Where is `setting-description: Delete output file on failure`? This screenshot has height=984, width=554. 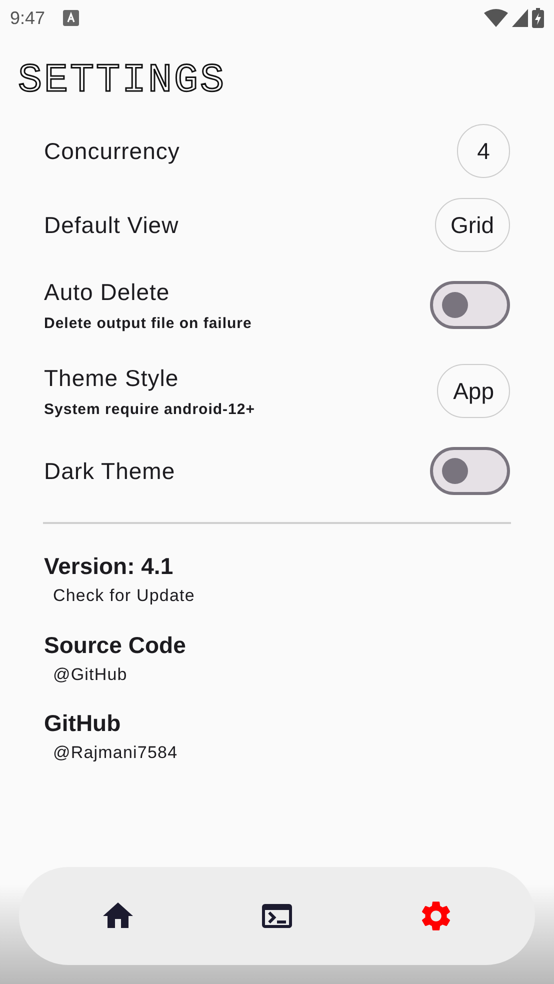 setting-description: Delete output file on failure is located at coordinates (148, 324).